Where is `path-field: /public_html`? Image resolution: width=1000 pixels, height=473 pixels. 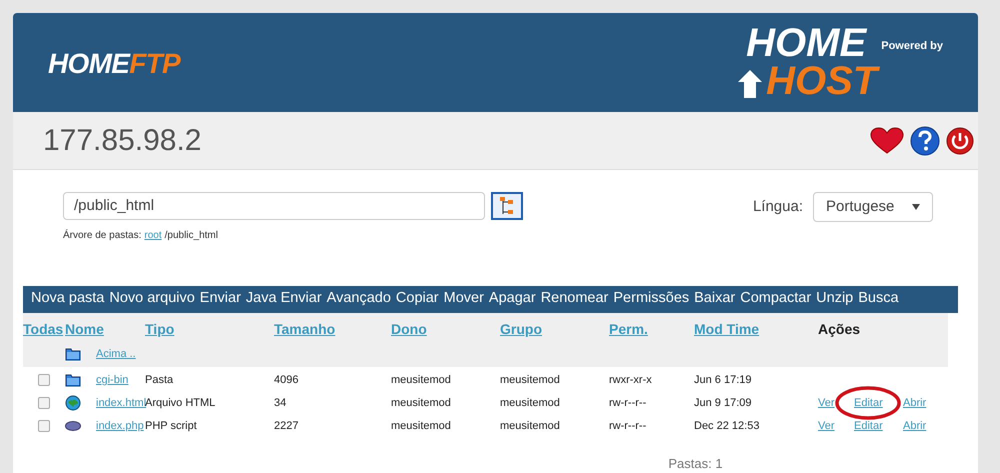 path-field: /public_html is located at coordinates (274, 206).